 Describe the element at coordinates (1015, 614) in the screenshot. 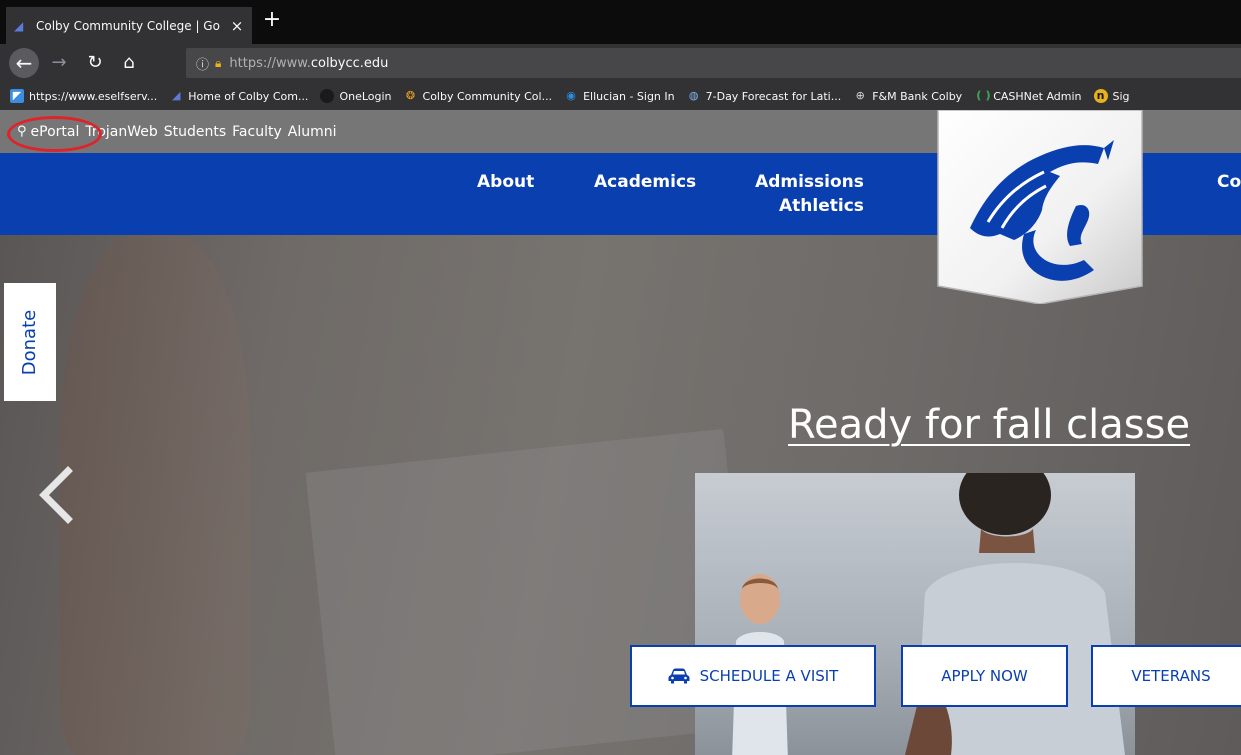

I see `photo-student-right` at that location.